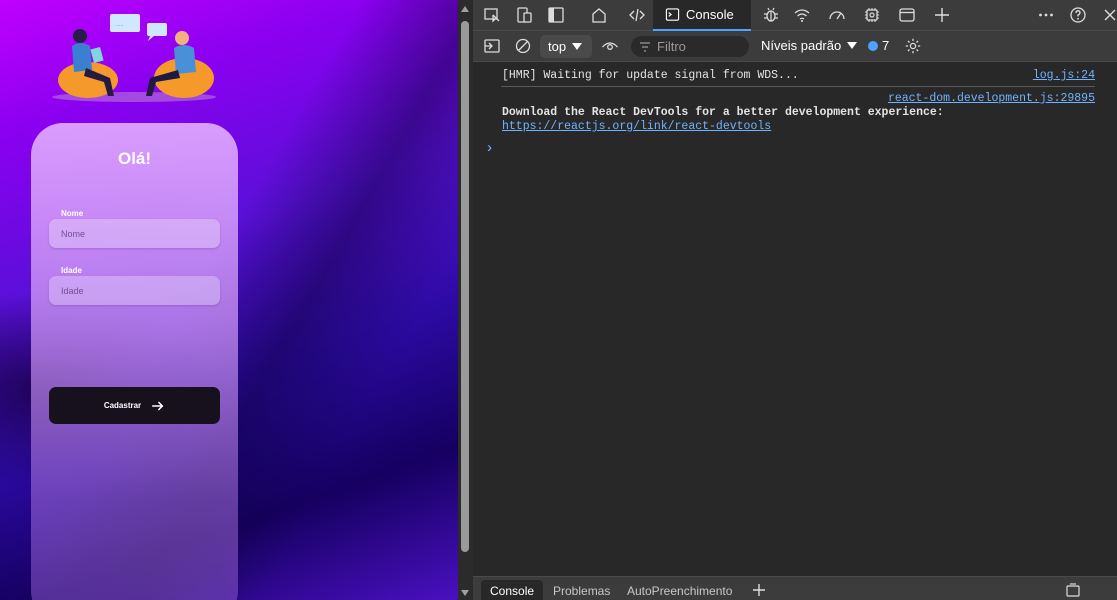 Image resolution: width=1117 pixels, height=600 pixels. Describe the element at coordinates (672, 14) in the screenshot. I see `console-icon` at that location.